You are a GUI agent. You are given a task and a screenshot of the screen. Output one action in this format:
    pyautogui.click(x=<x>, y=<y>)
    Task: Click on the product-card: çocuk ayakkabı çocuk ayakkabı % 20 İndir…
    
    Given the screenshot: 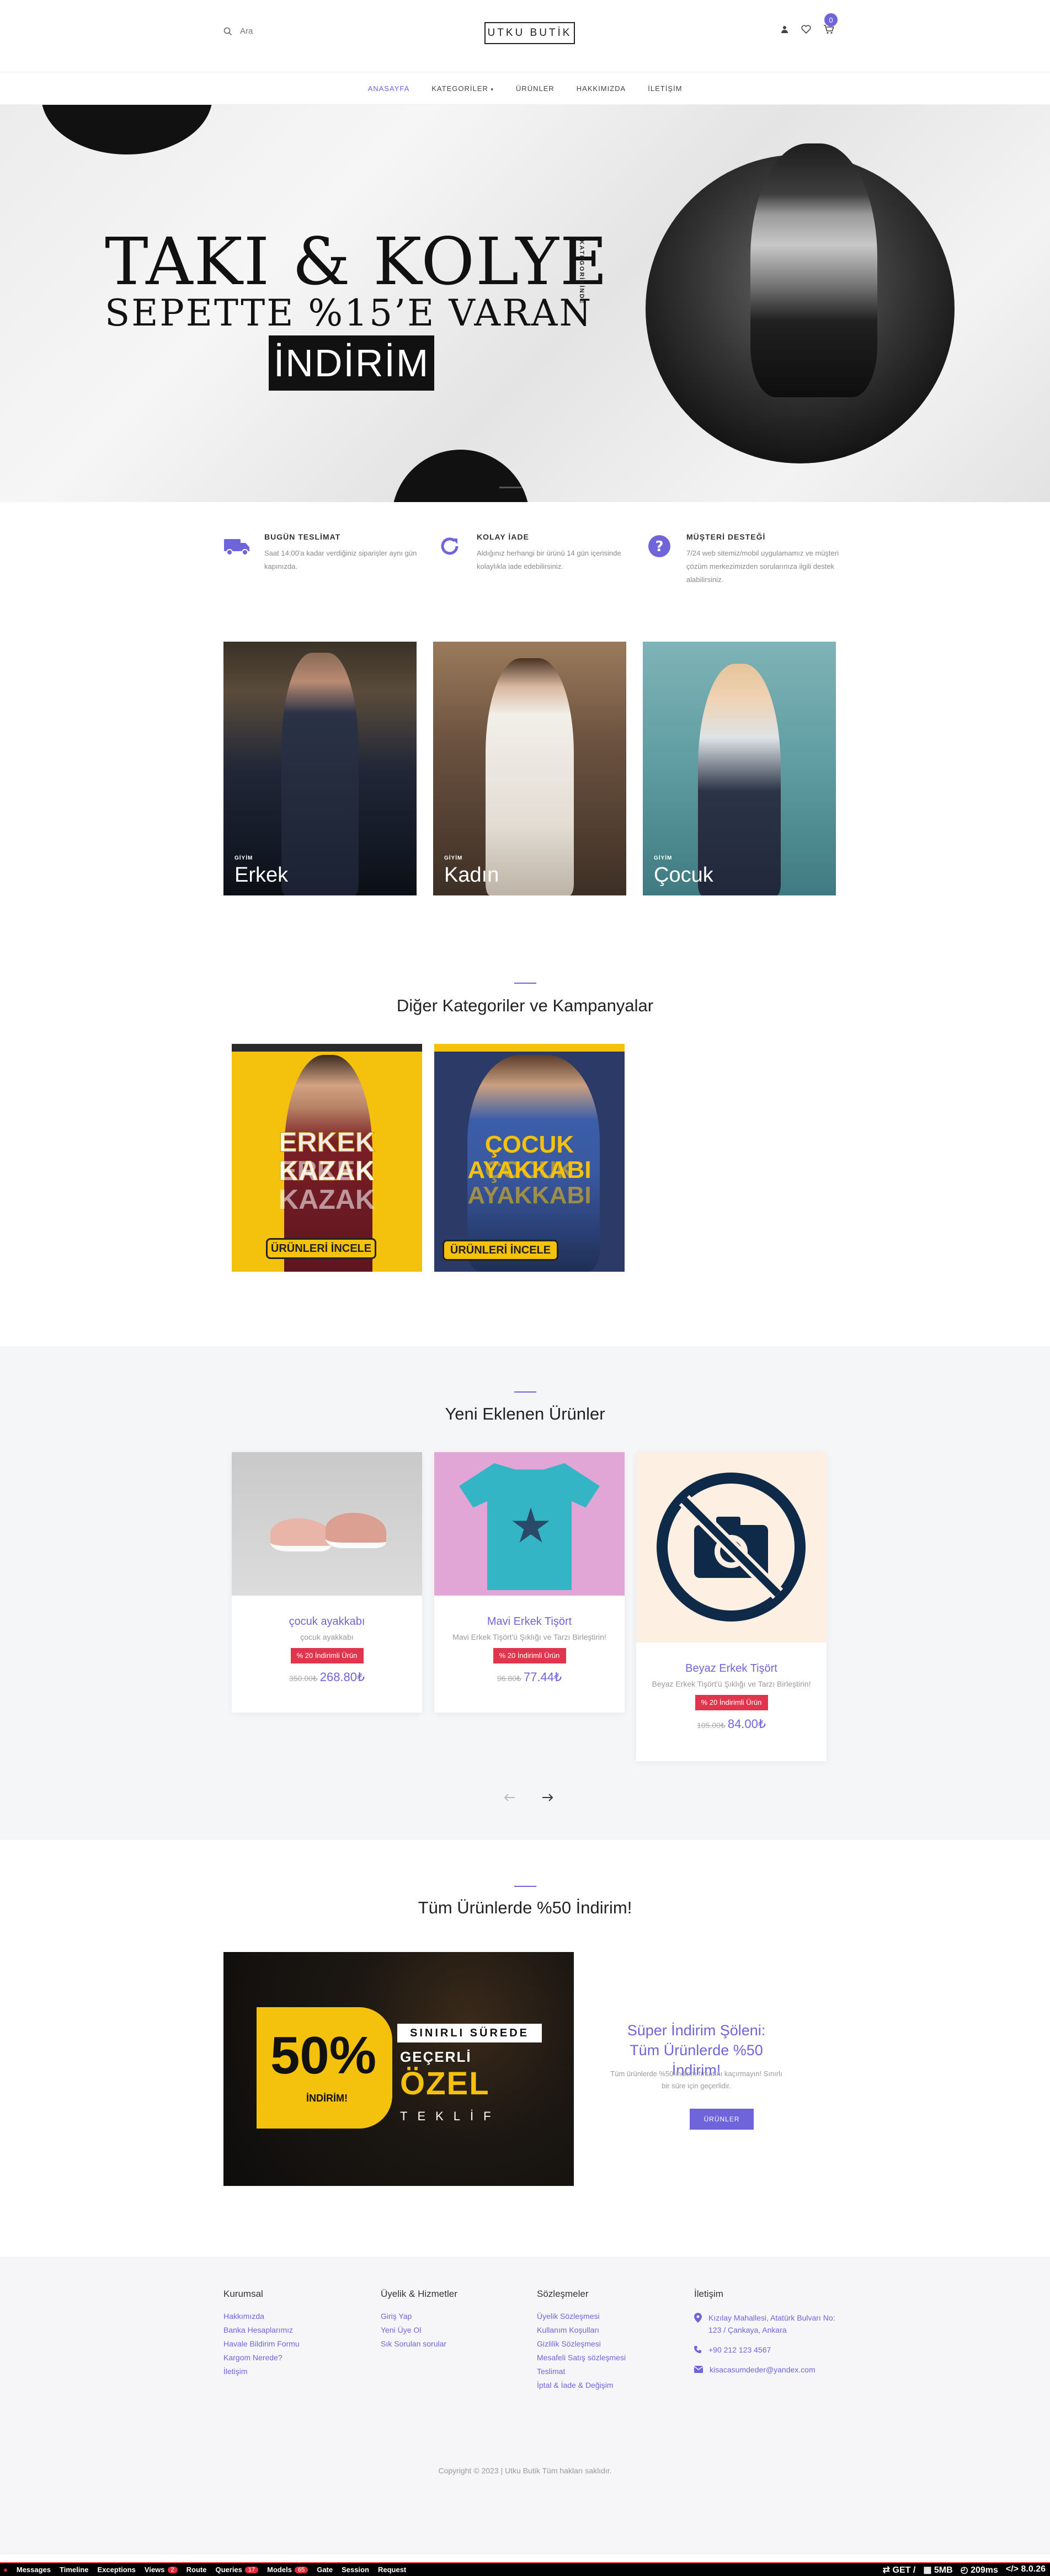 What is the action you would take?
    pyautogui.click(x=327, y=1582)
    